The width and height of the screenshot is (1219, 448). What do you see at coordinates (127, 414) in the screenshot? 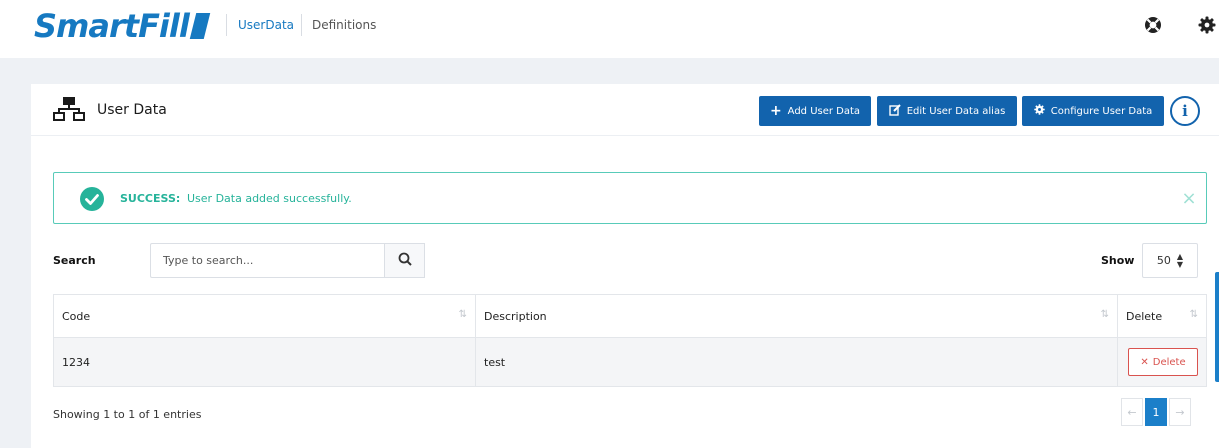
I see `table-info: Showing 1 to 1 of 1 entries` at bounding box center [127, 414].